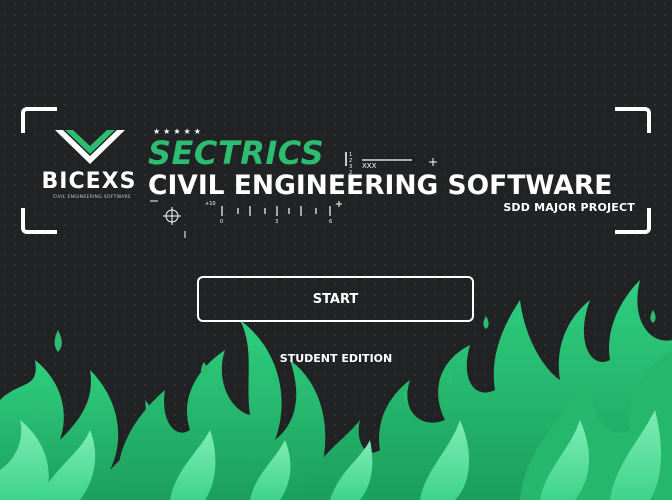 This screenshot has height=500, width=672. What do you see at coordinates (633, 120) in the screenshot?
I see `corner-bracket-top-right` at bounding box center [633, 120].